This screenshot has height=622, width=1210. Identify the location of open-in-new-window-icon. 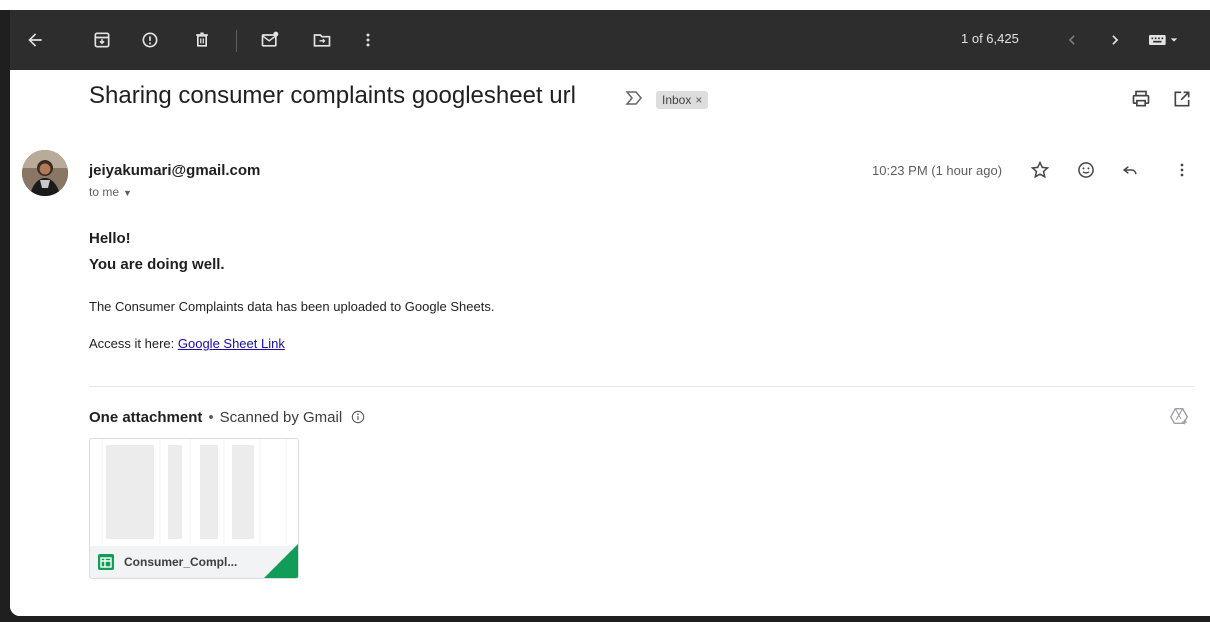
(1182, 99).